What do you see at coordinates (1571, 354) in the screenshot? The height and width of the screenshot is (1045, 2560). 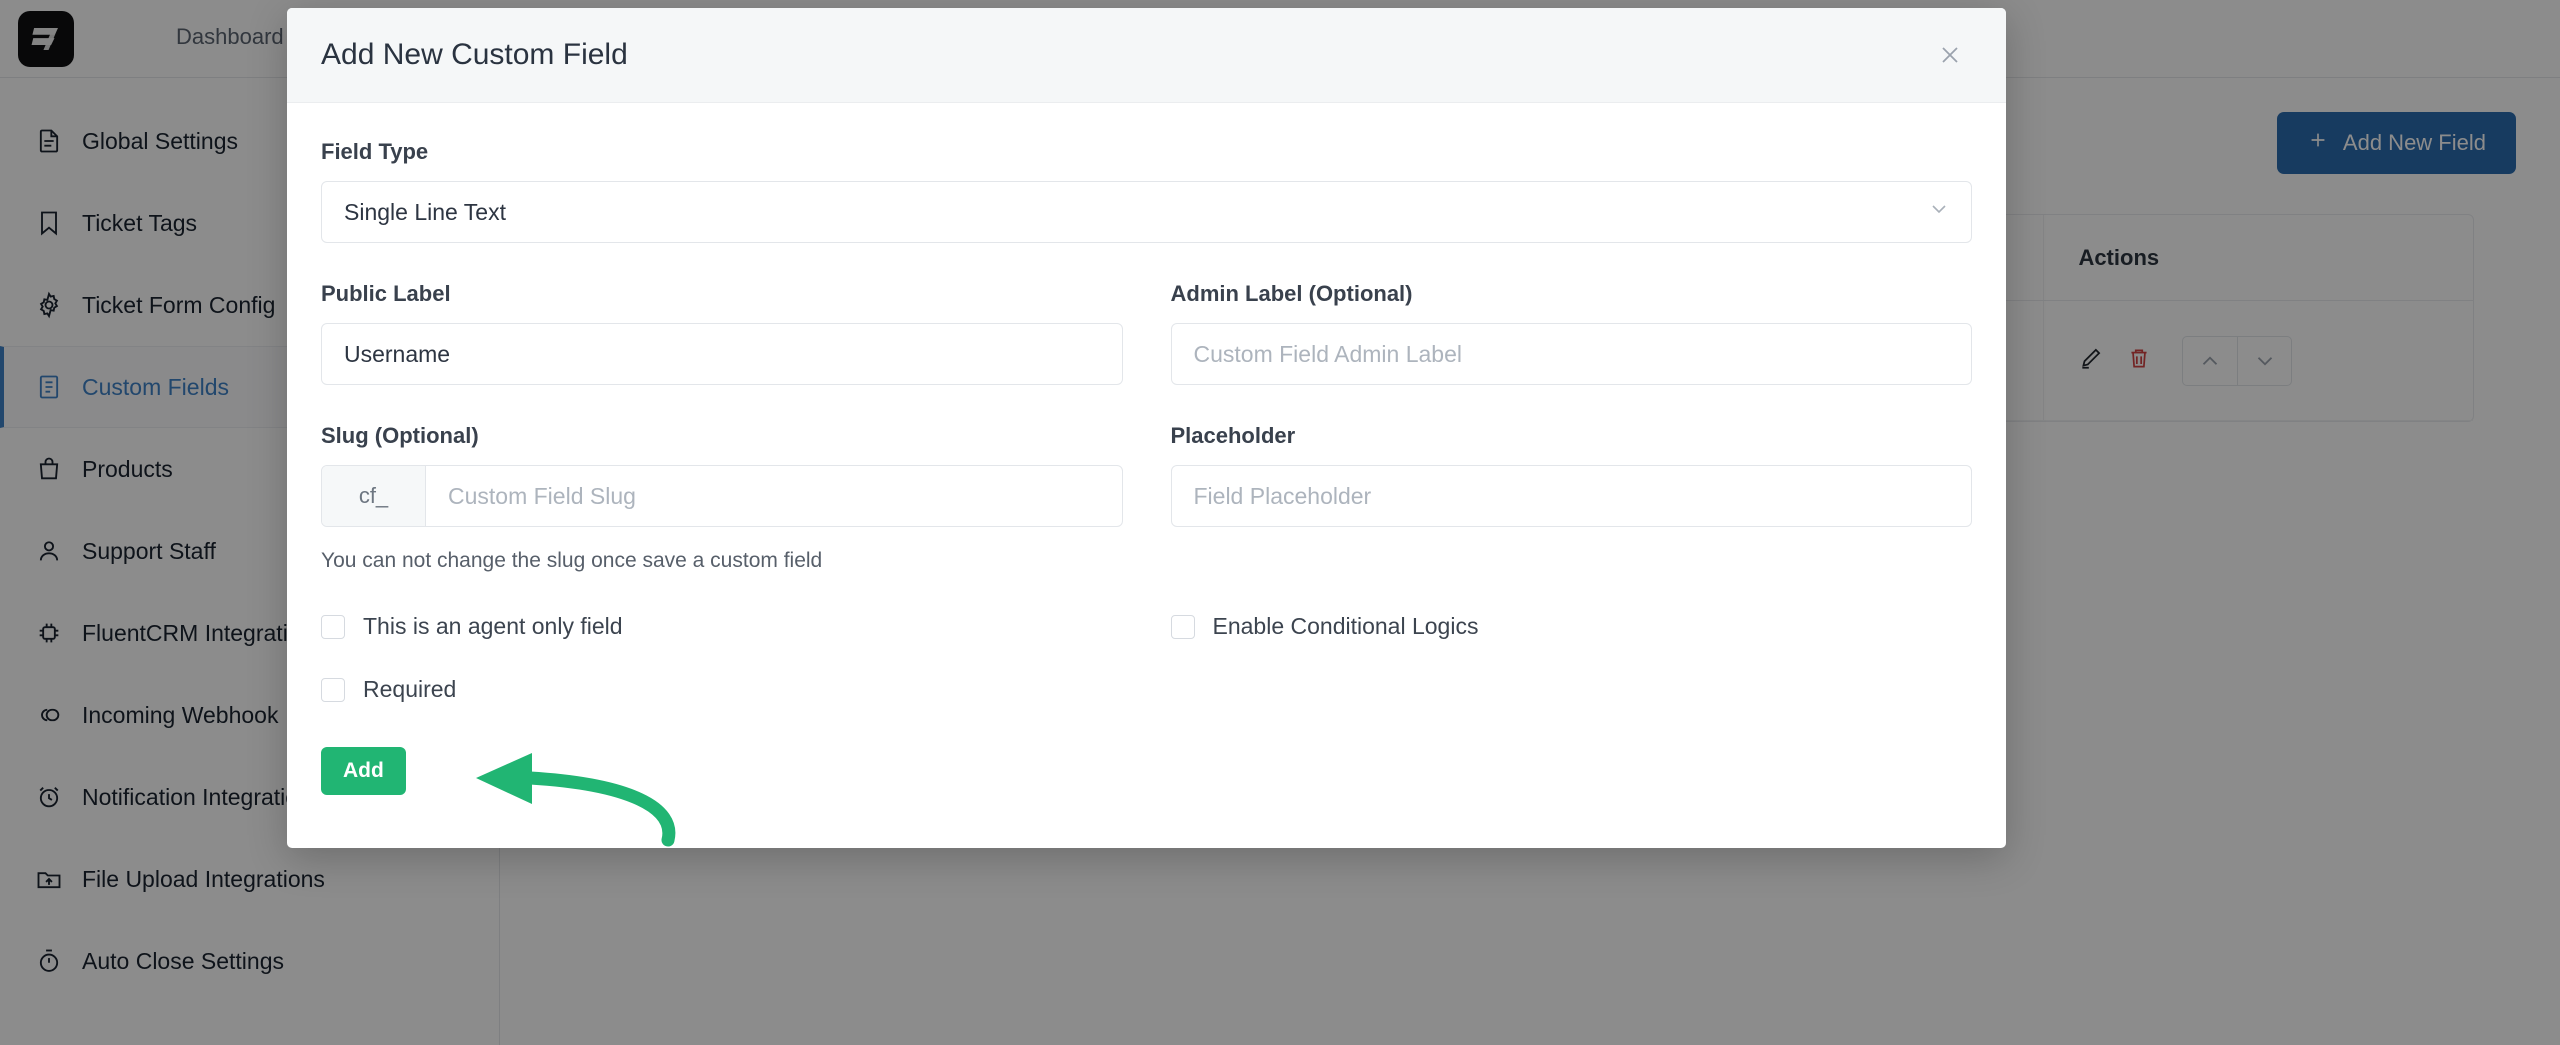 I see `admin-label-input: Custom Field Admin Label` at bounding box center [1571, 354].